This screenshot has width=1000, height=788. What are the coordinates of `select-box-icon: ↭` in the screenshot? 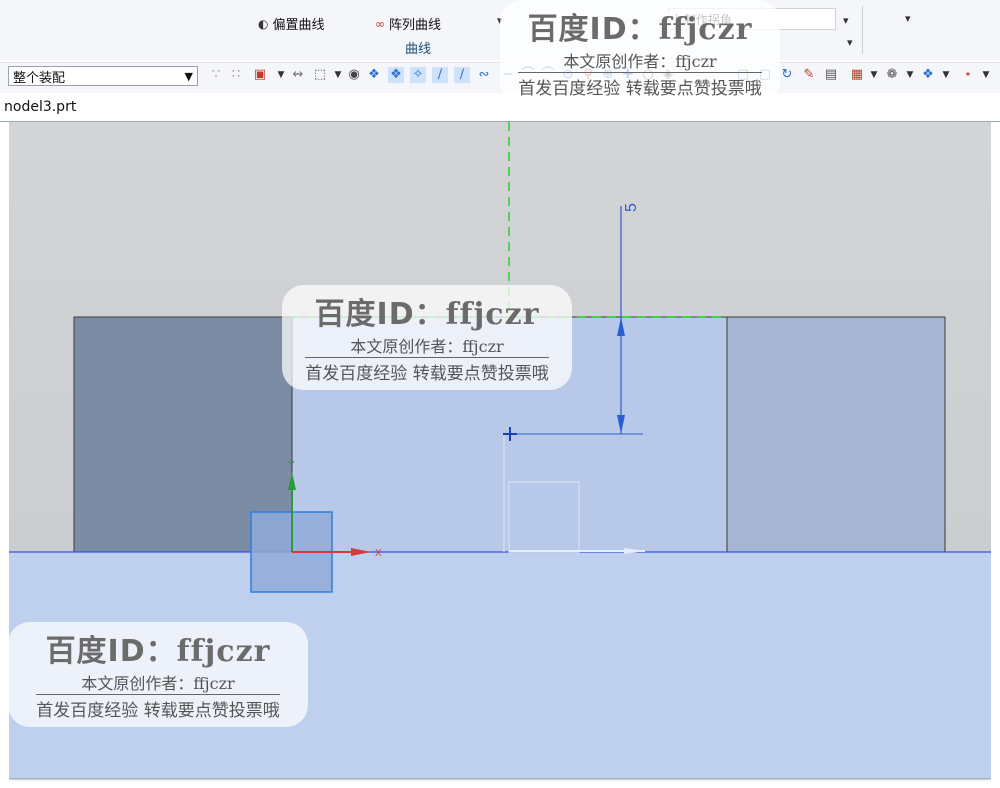 It's located at (298, 75).